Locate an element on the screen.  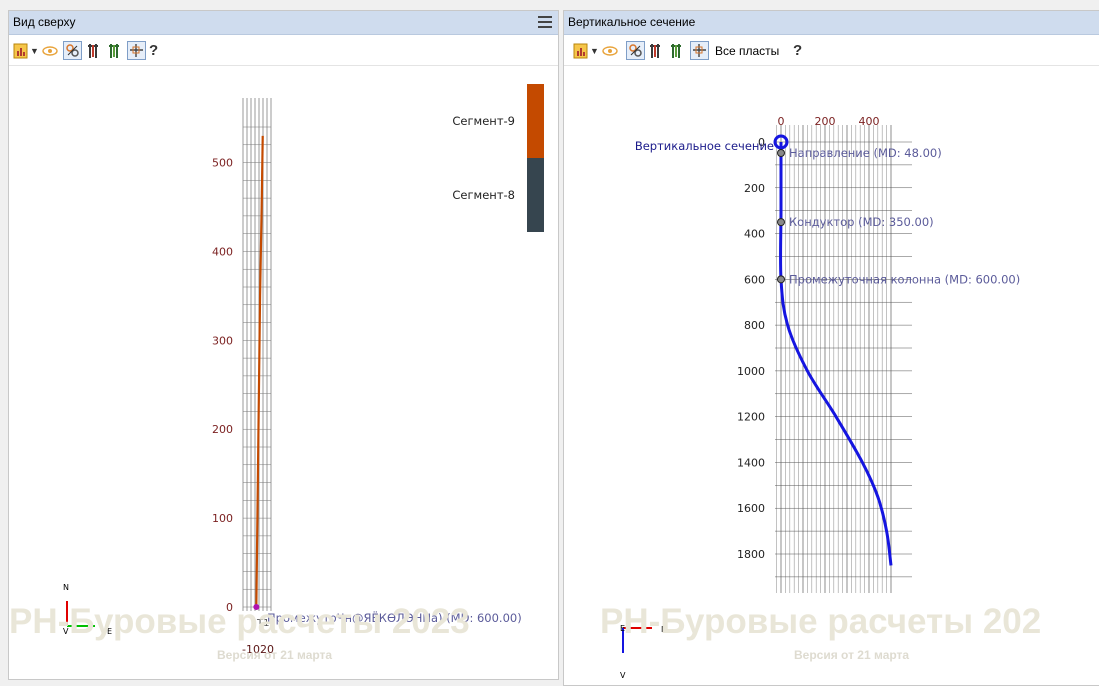
top-view-toolbar: ▼ ? is located at coordinates (283, 50).